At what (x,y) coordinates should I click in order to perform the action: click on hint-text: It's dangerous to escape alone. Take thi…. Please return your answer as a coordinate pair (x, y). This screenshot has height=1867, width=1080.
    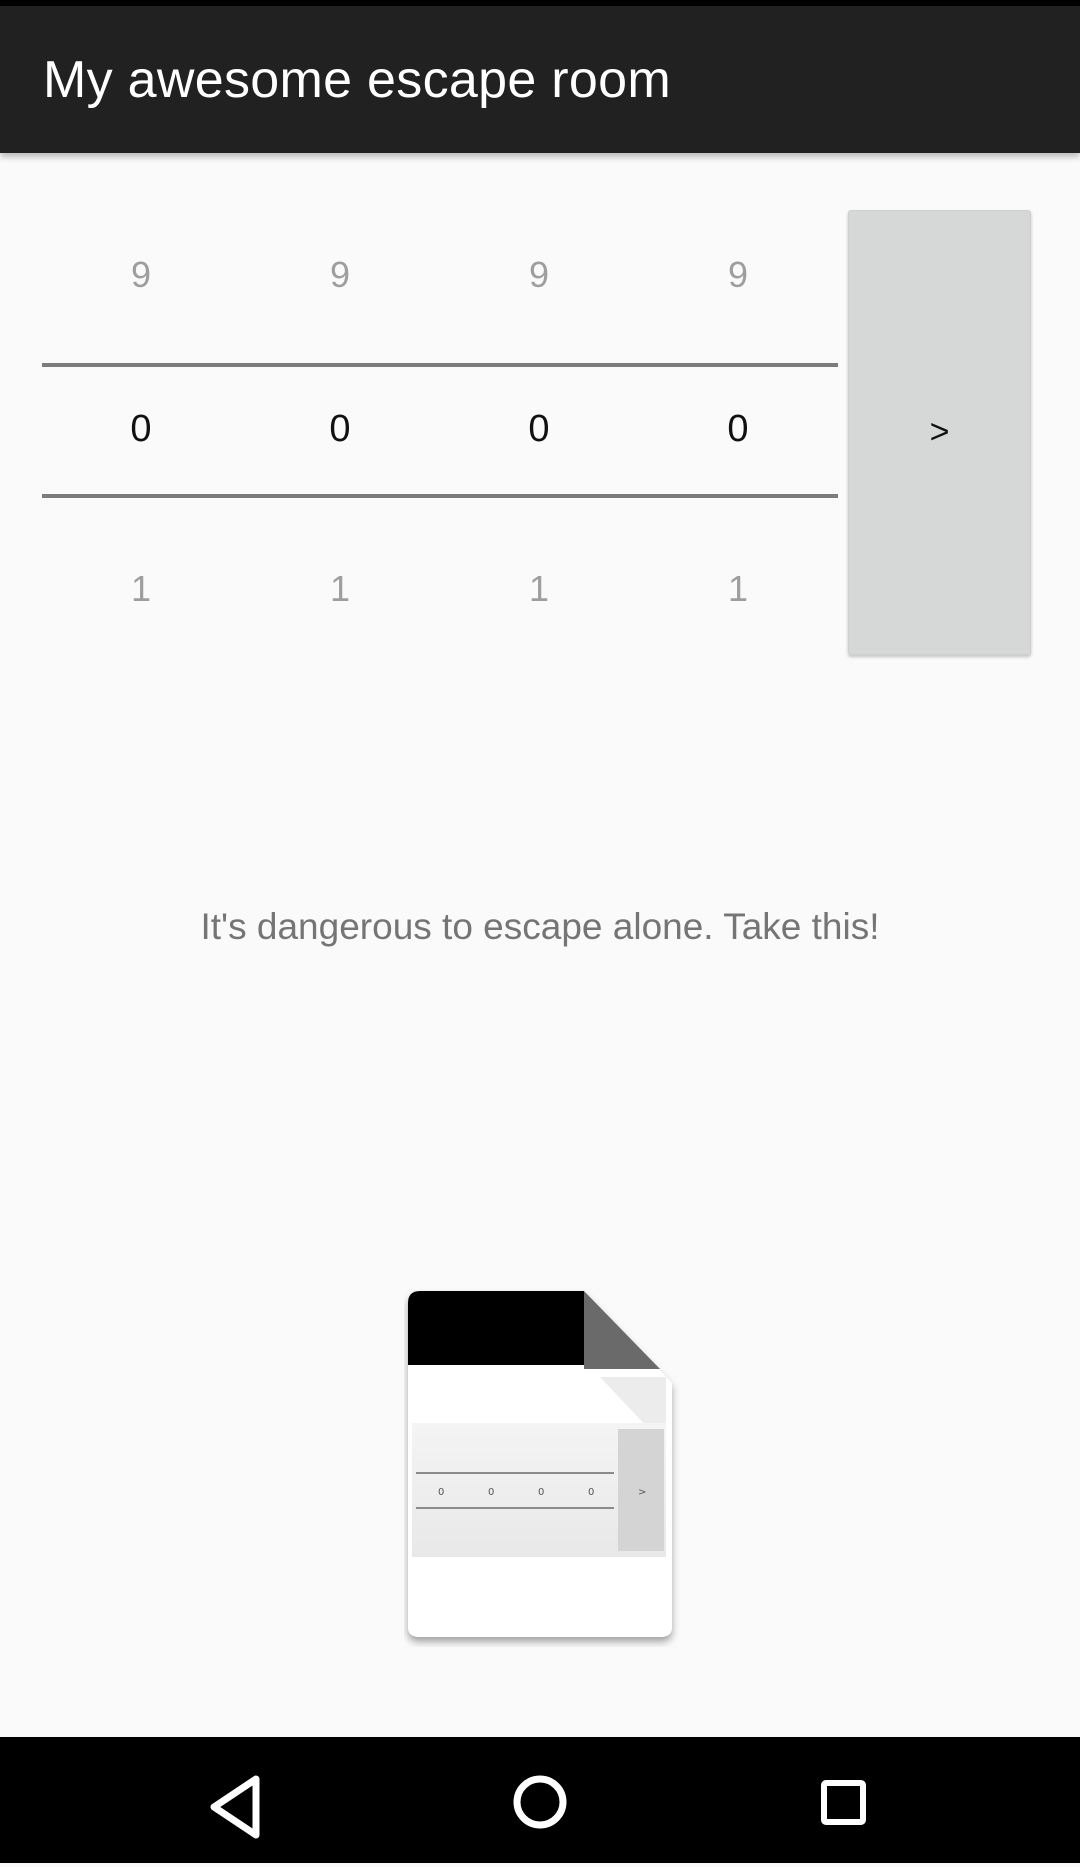
    Looking at the image, I should click on (540, 926).